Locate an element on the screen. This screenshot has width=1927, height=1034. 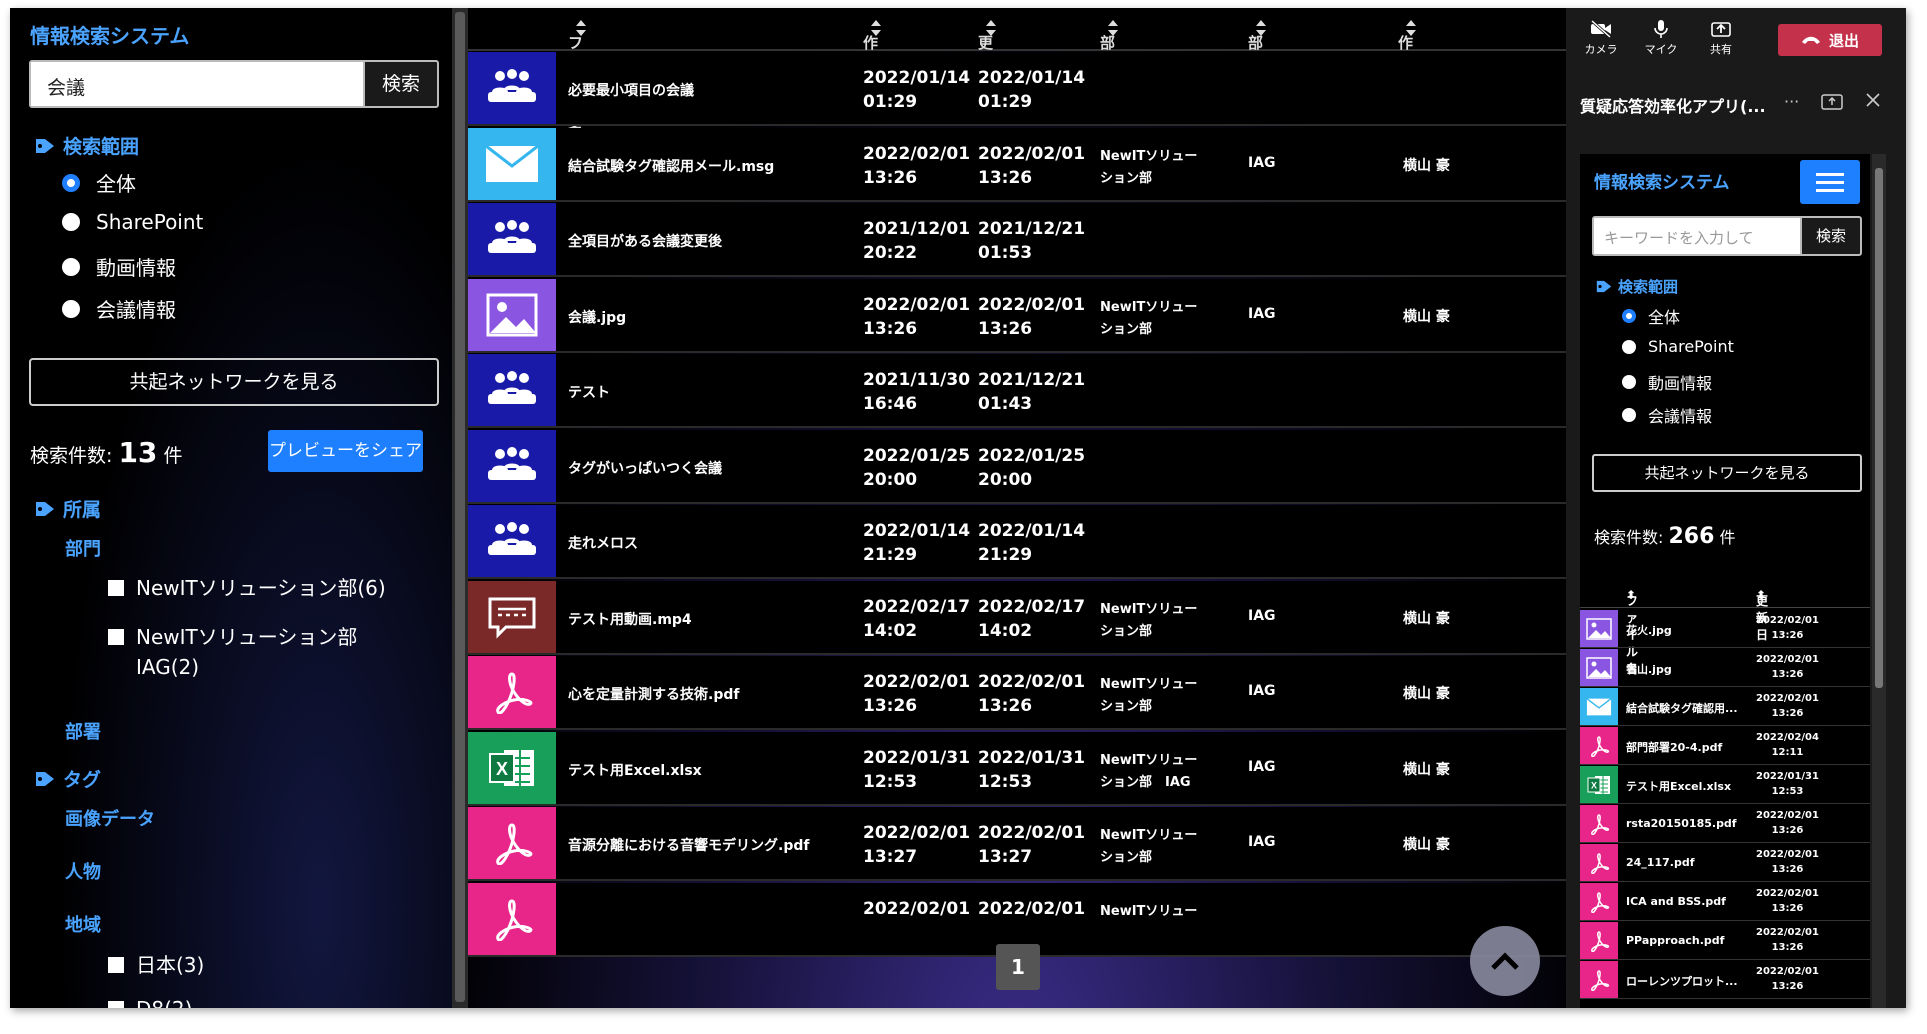
embedded-table-row: ローレンツプロット... 2022/02/01 13:26 is located at coordinates (1725, 980).